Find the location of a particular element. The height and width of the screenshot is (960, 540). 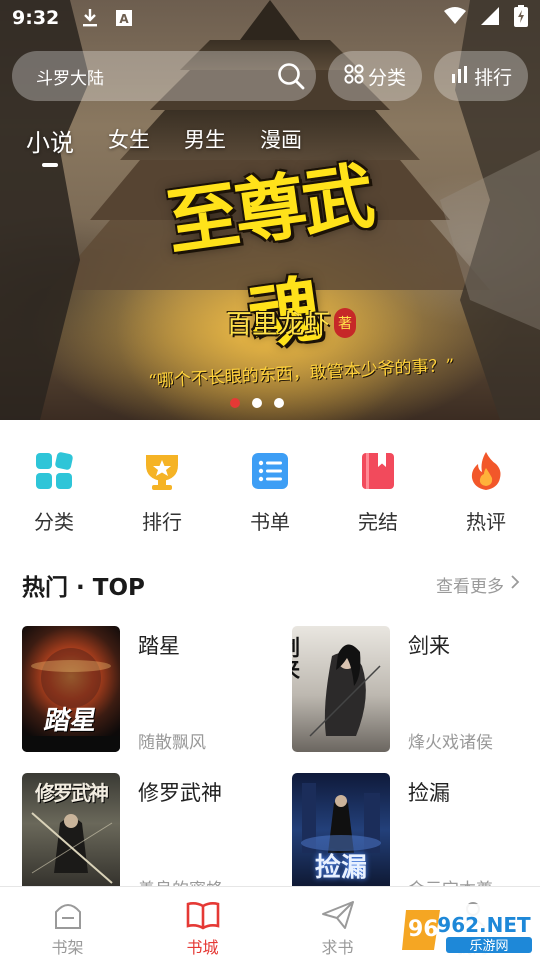

quick-nav: 分类 排行 书单 完结 热评 is located at coordinates (270, 490).